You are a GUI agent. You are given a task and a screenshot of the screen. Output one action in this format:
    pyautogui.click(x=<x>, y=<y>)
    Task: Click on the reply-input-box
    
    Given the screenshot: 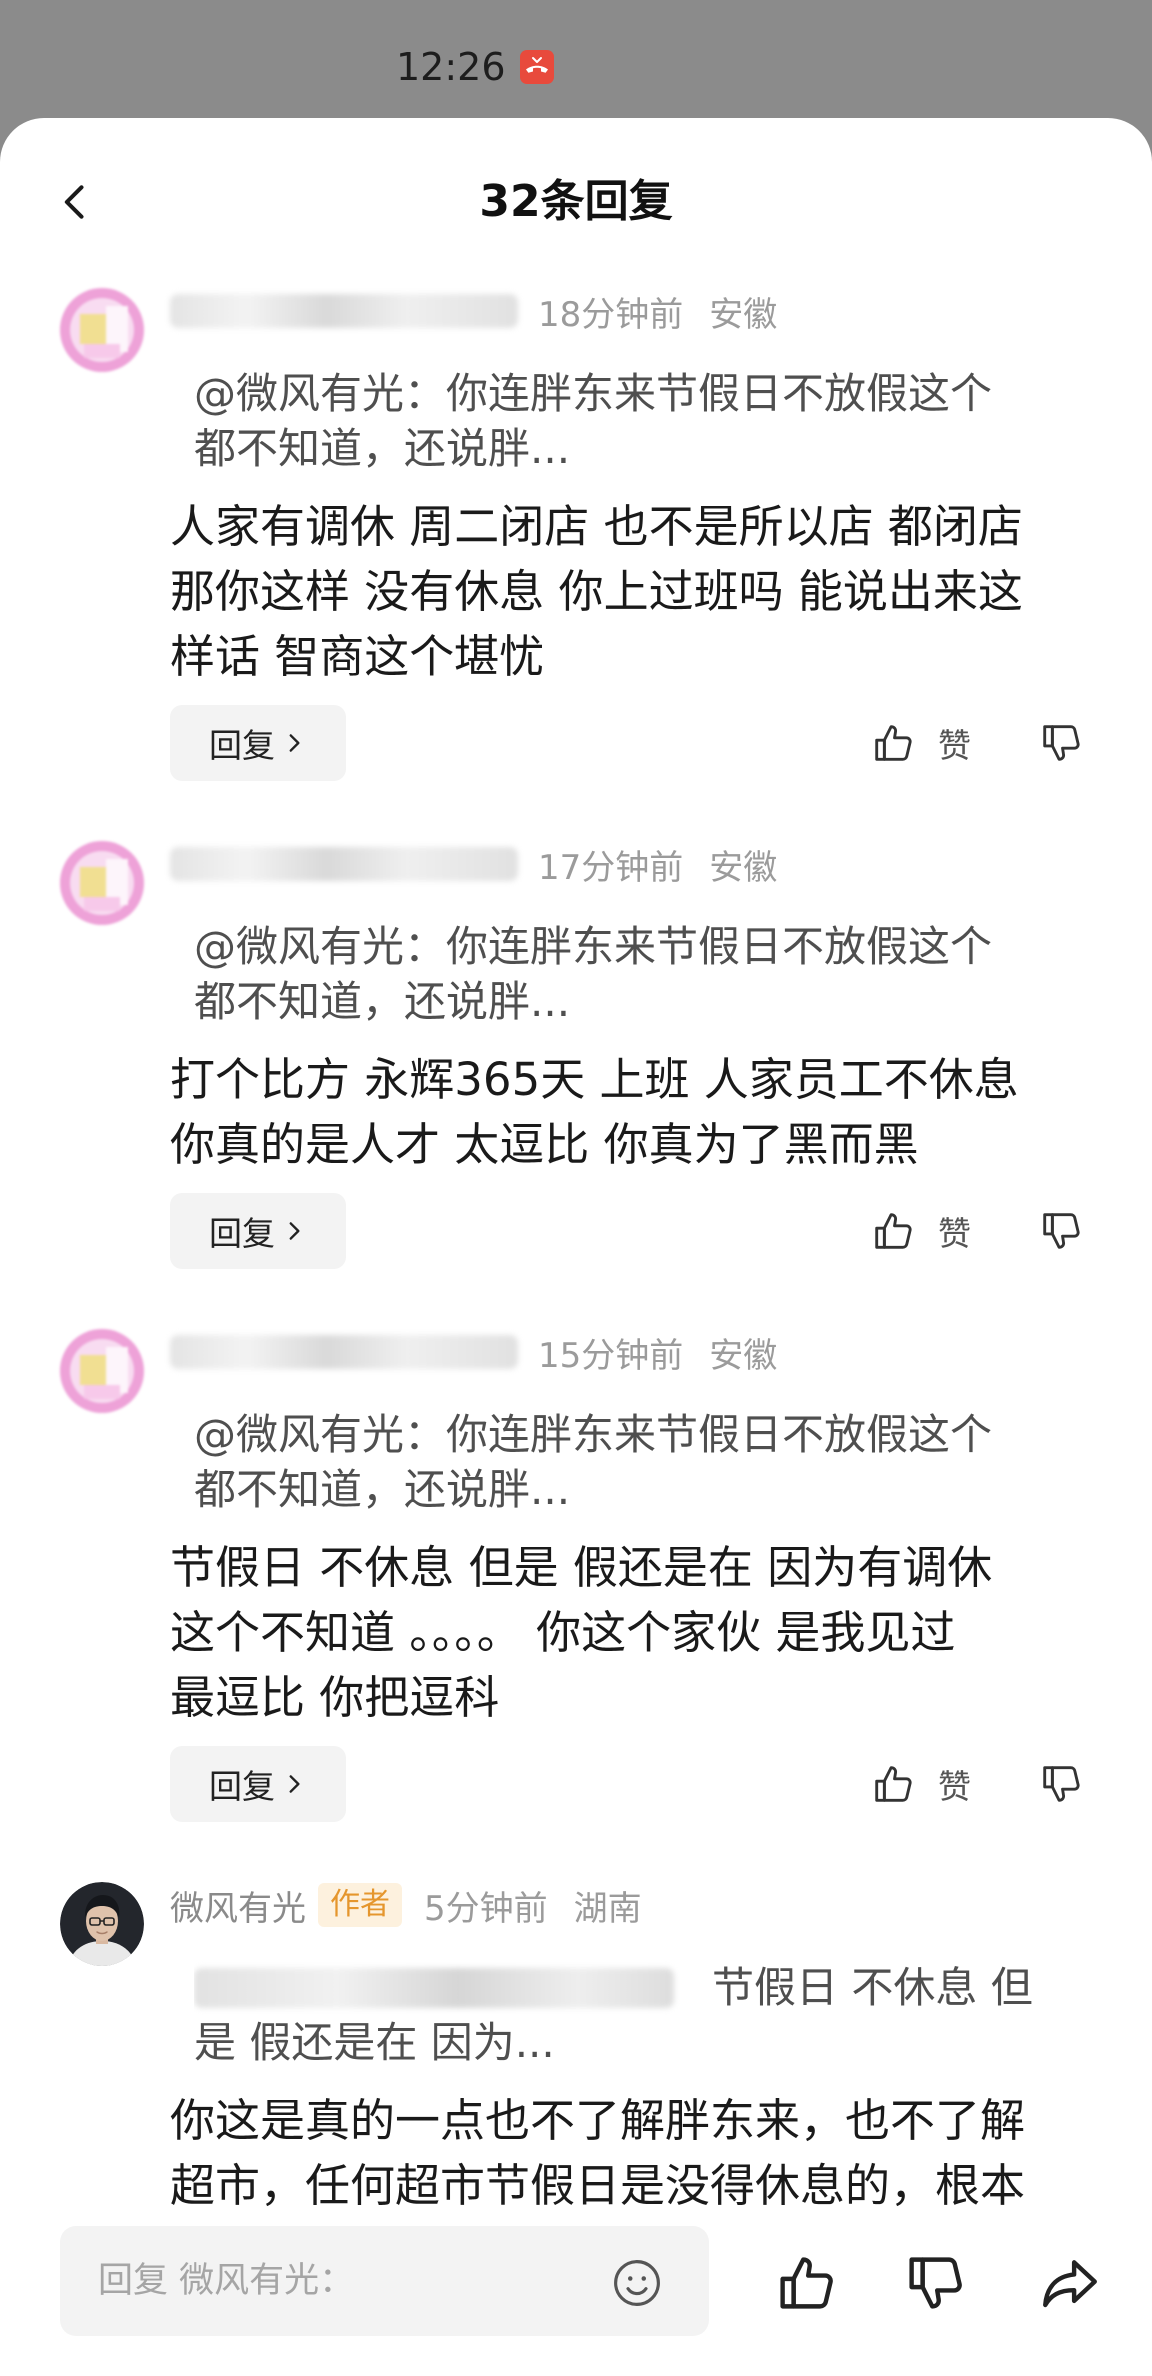 What is the action you would take?
    pyautogui.click(x=384, y=2281)
    